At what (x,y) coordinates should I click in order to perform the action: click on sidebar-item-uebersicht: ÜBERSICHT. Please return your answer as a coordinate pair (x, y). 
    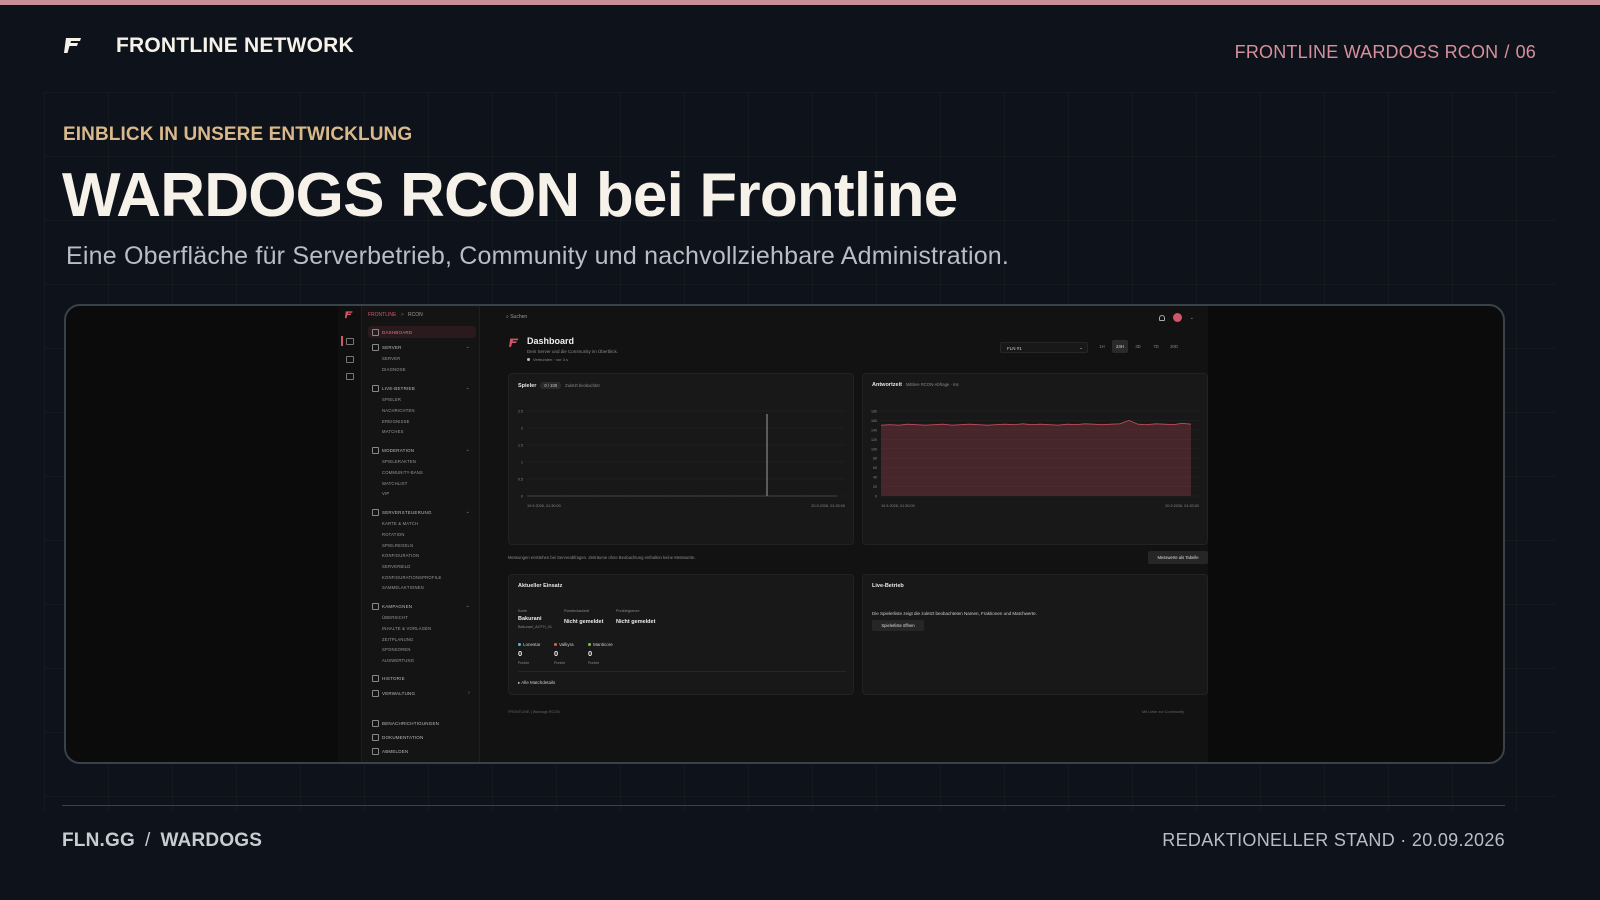
    Looking at the image, I should click on (395, 617).